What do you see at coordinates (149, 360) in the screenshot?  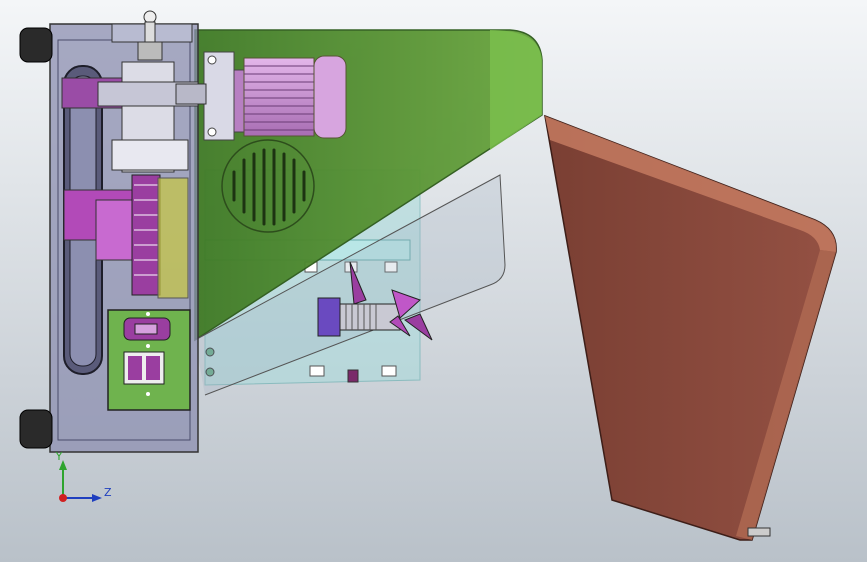 I see `power-panel` at bounding box center [149, 360].